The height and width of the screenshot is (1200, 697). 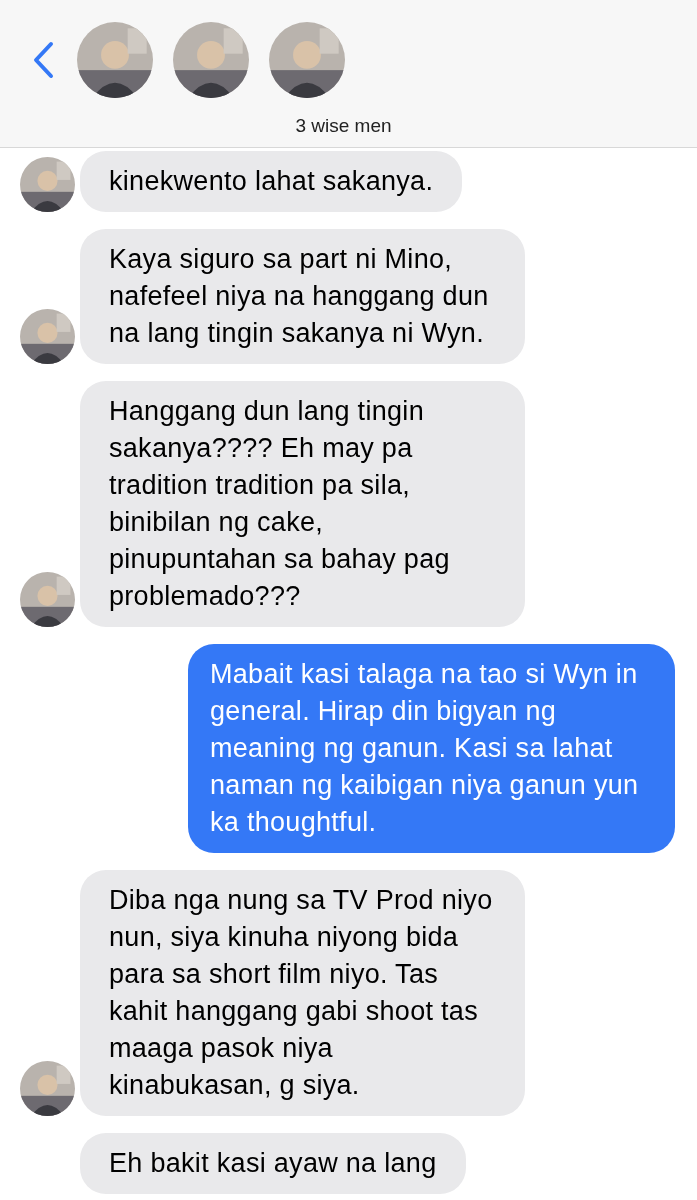 I want to click on received-message-bubble: Eh bakit kasi ayaw na lang, so click(x=273, y=1163).